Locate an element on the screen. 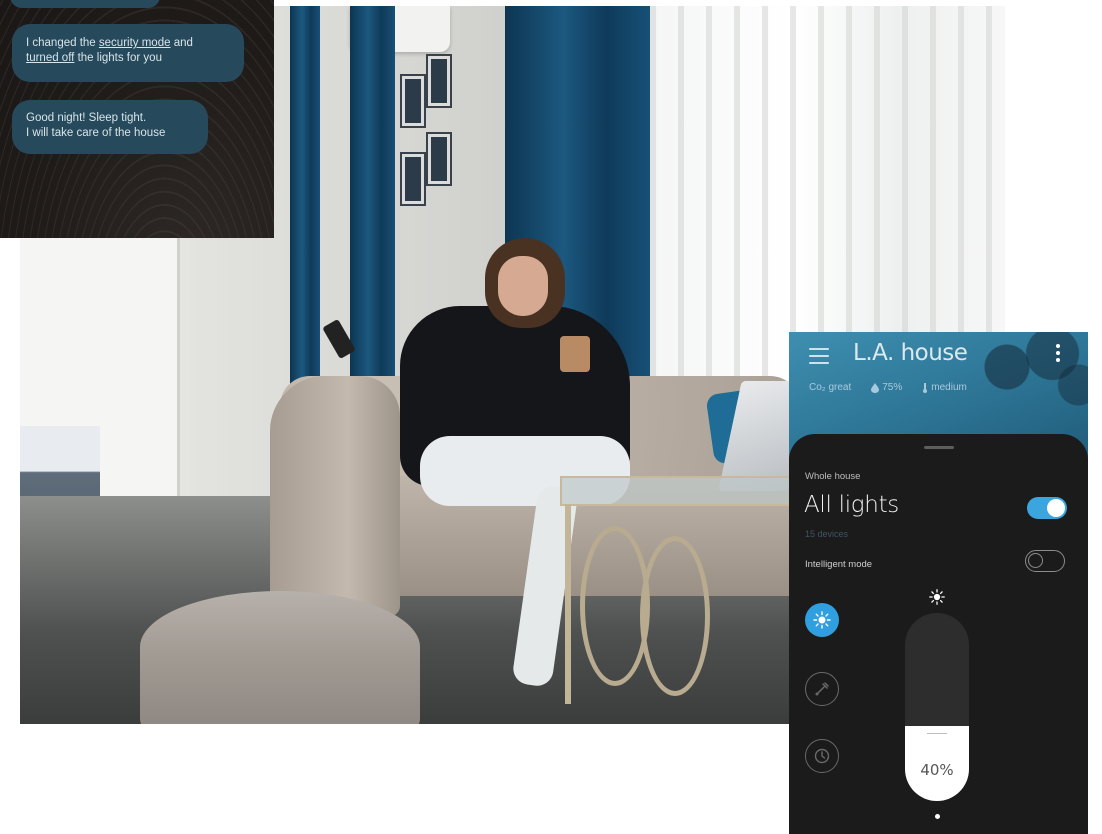 The height and width of the screenshot is (834, 1102). security-mode-link: security mode is located at coordinates (135, 43).